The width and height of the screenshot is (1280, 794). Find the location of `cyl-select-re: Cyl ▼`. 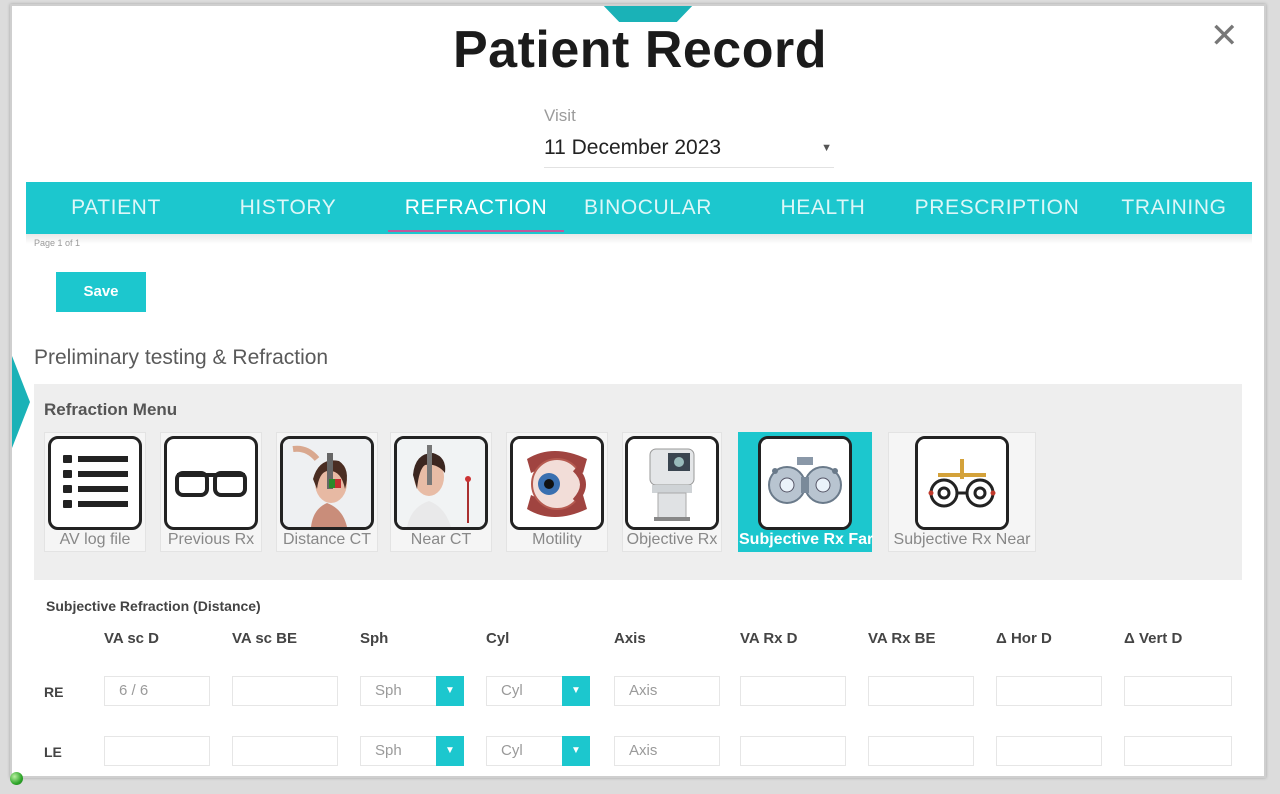

cyl-select-re: Cyl ▼ is located at coordinates (538, 691).